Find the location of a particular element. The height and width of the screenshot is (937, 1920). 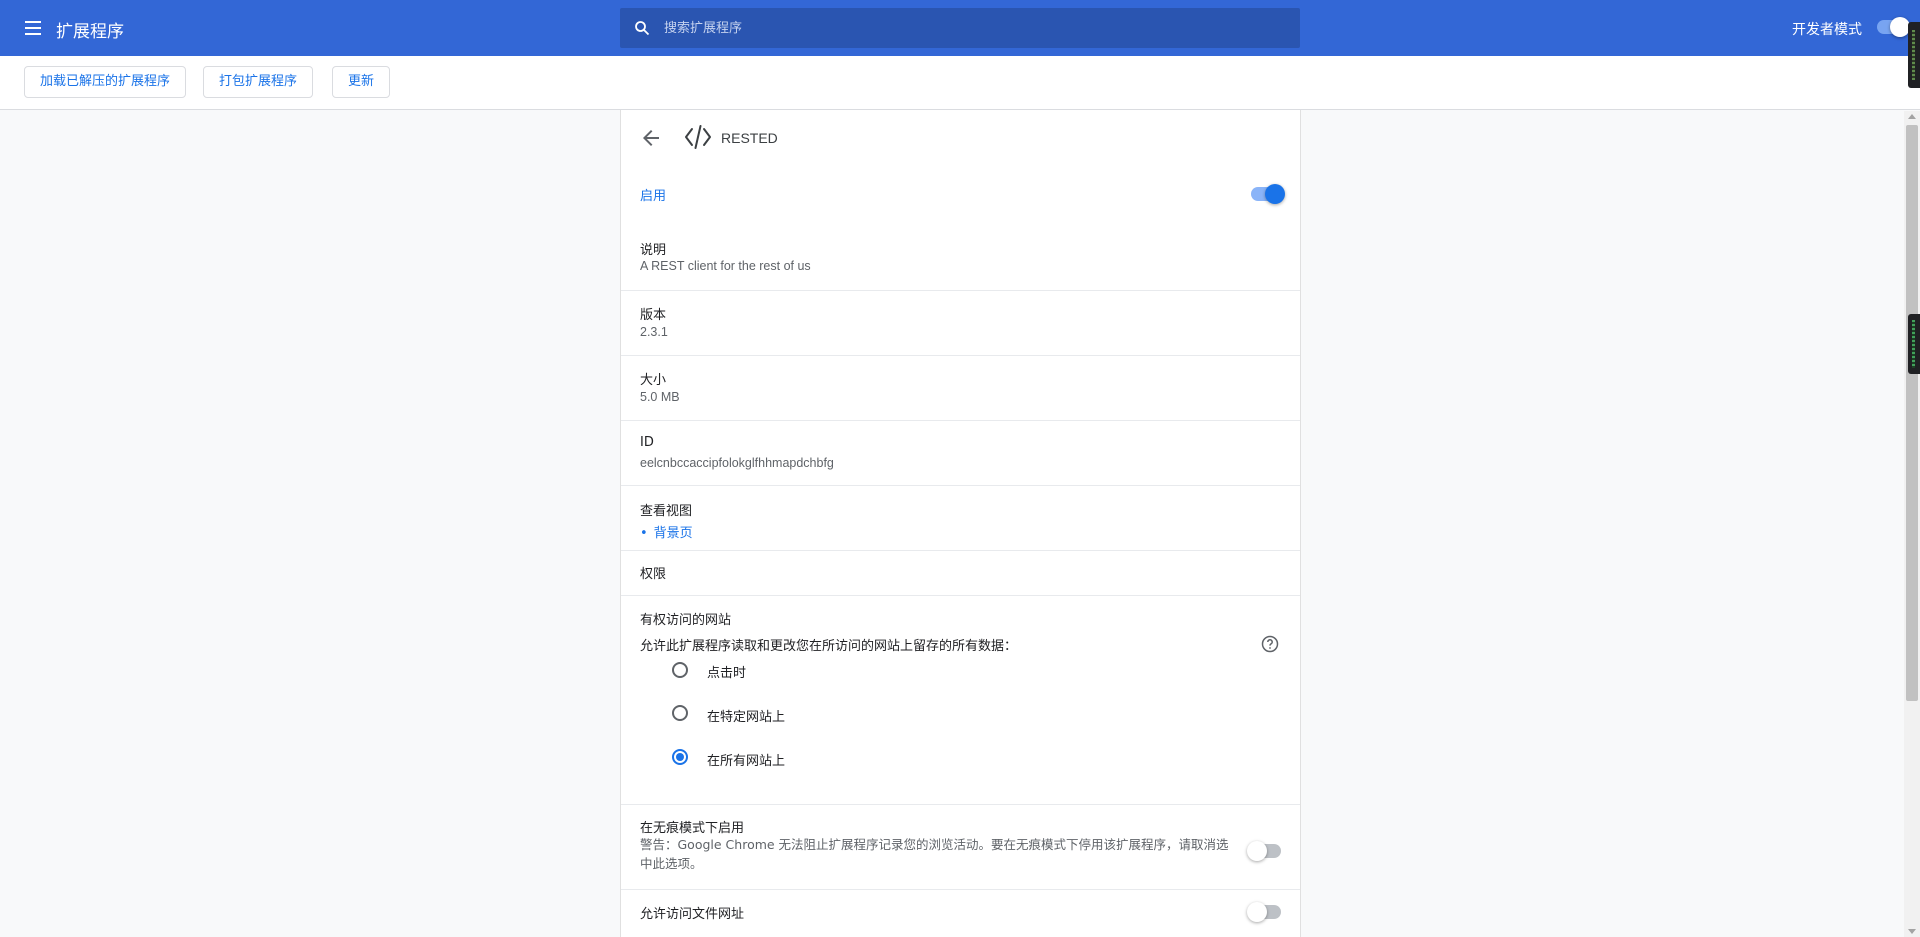

load-unpacked-button: 加载已解压的扩展程序 is located at coordinates (105, 82).